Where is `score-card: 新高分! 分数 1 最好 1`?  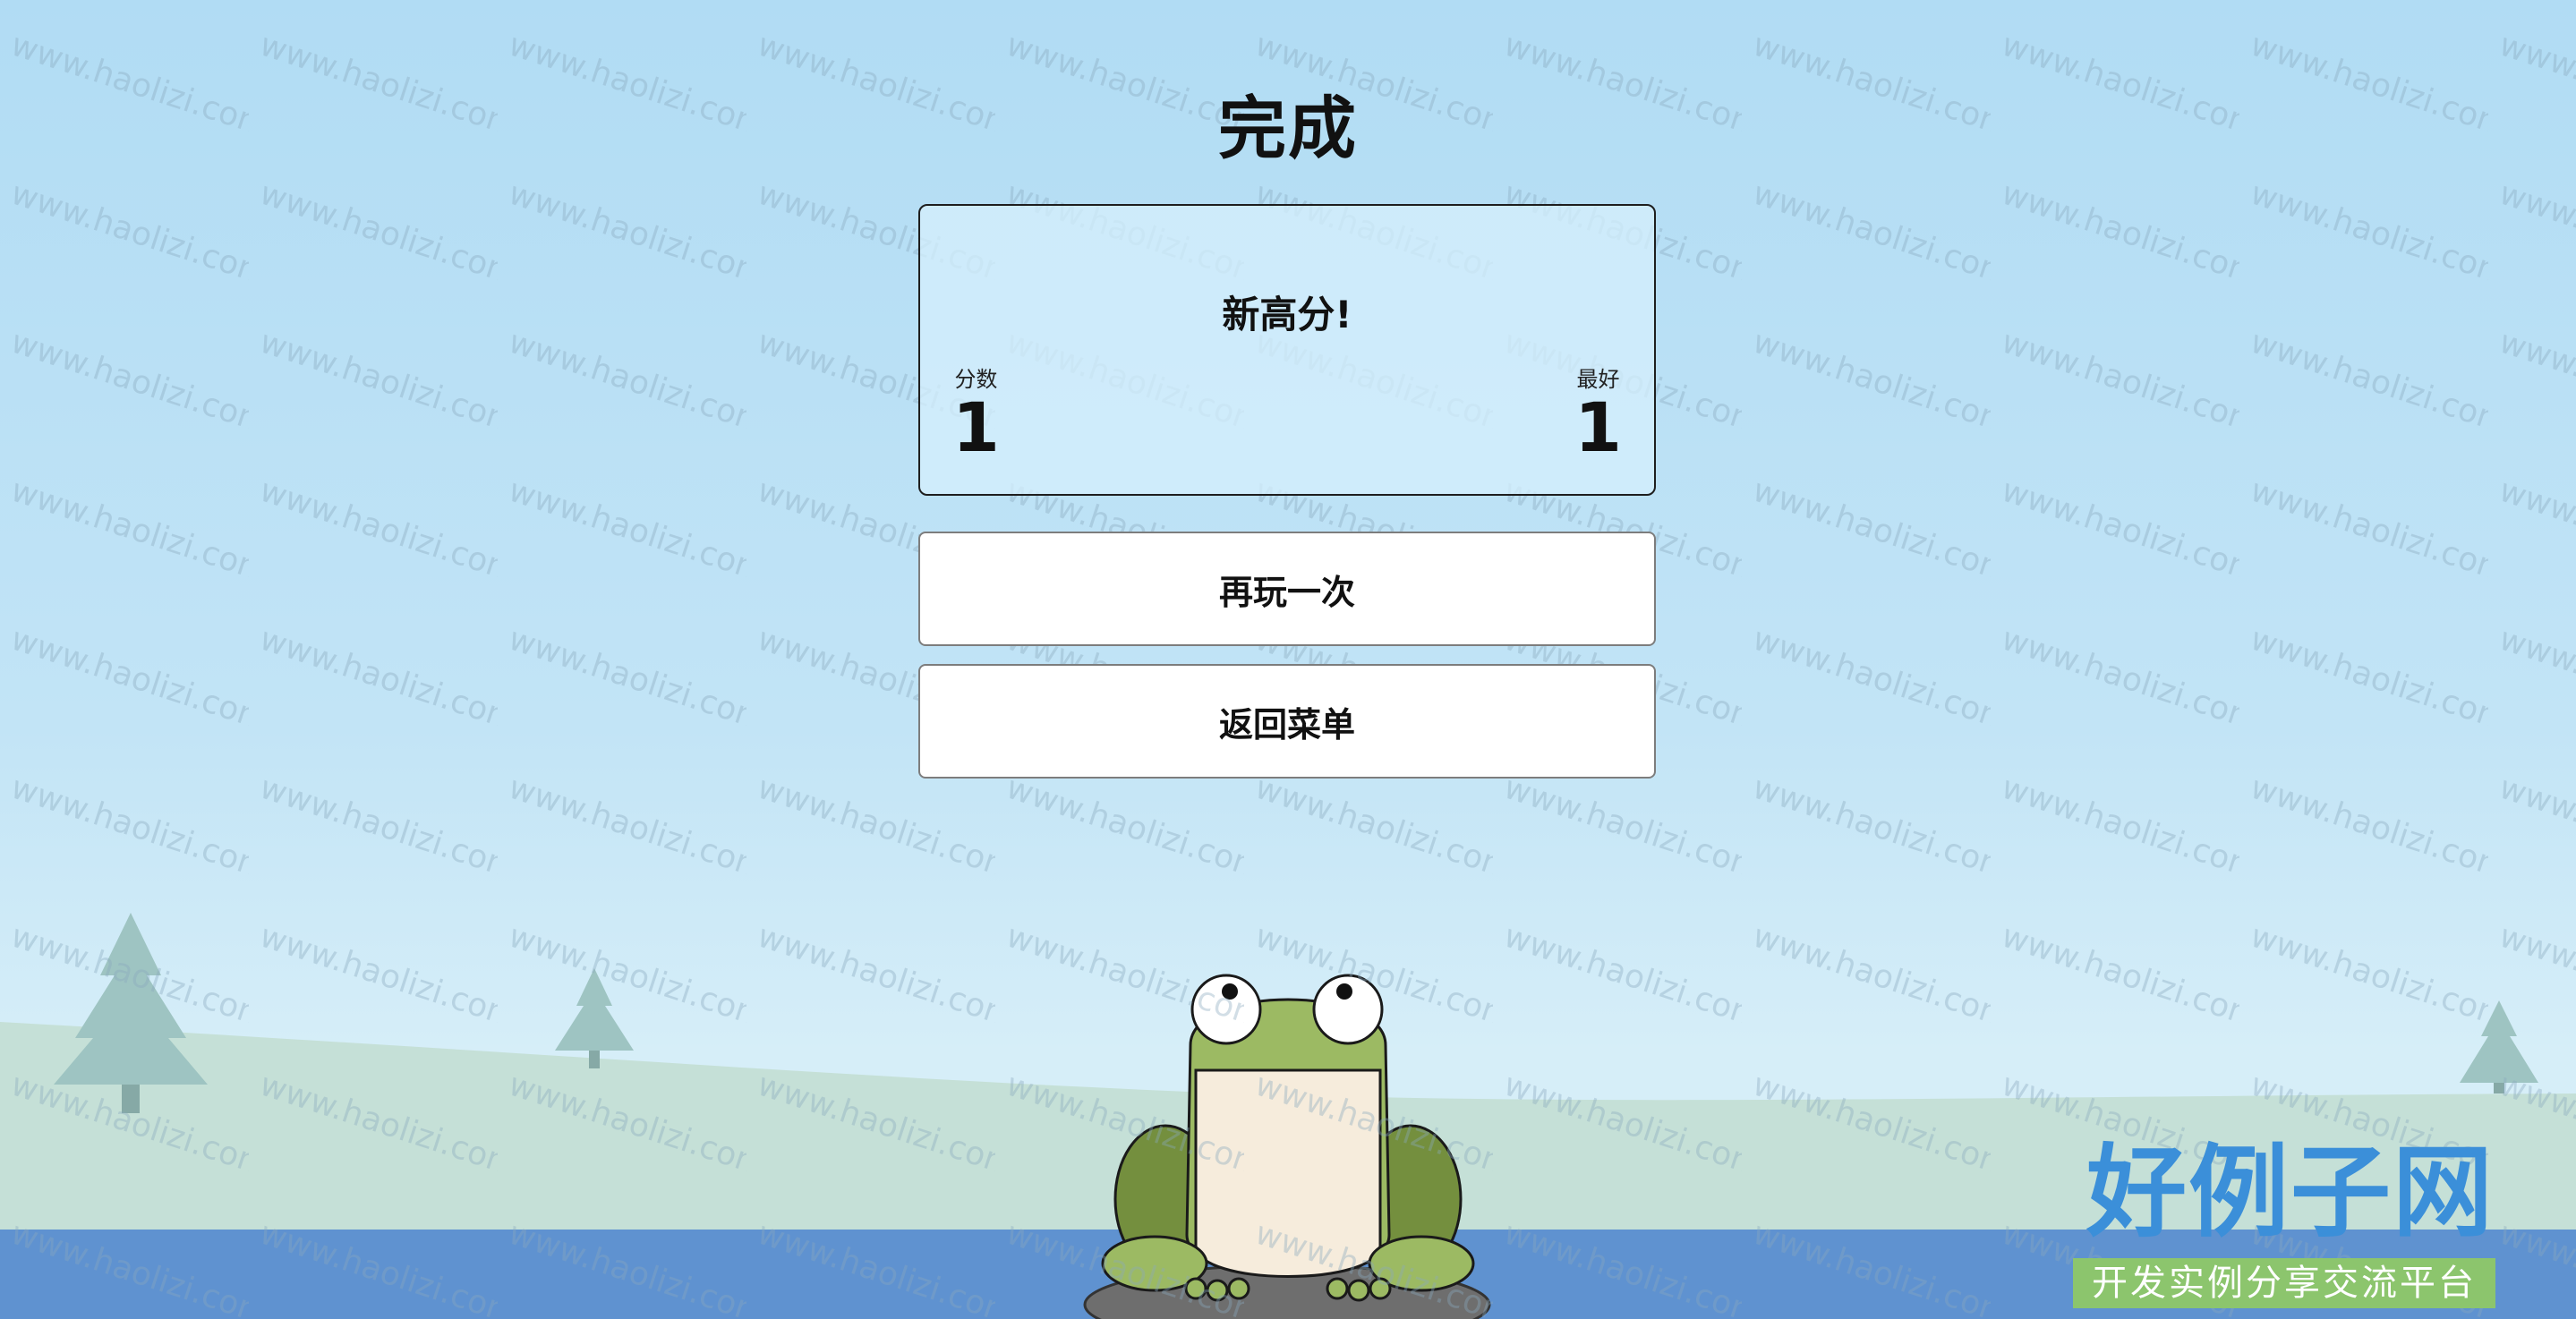
score-card: 新高分! 分数 1 最好 1 is located at coordinates (1287, 350).